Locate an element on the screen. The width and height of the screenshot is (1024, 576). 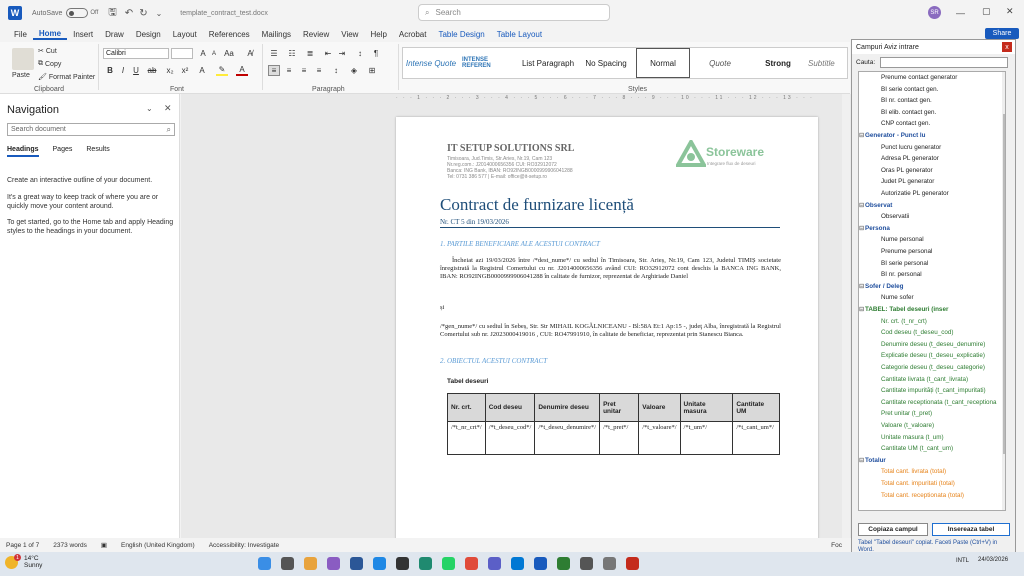
table-cell: /*t_um*/ is located at coordinates (706, 438).